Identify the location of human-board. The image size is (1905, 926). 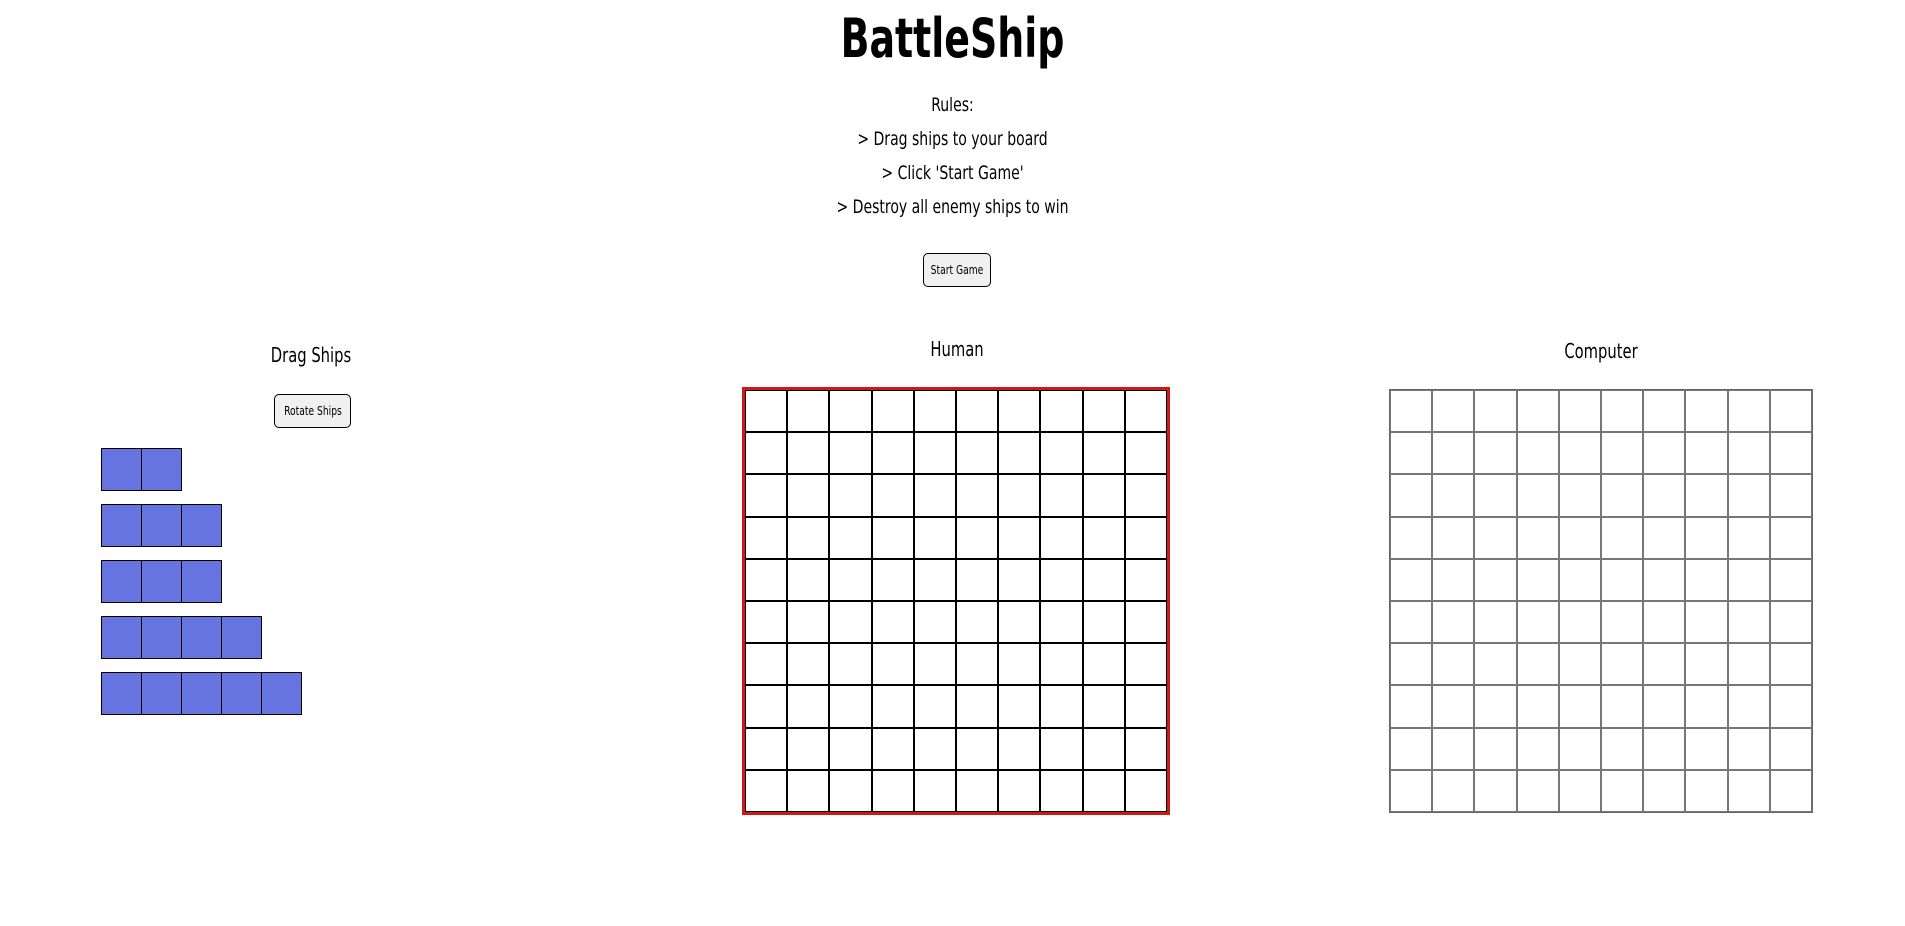
(956, 601).